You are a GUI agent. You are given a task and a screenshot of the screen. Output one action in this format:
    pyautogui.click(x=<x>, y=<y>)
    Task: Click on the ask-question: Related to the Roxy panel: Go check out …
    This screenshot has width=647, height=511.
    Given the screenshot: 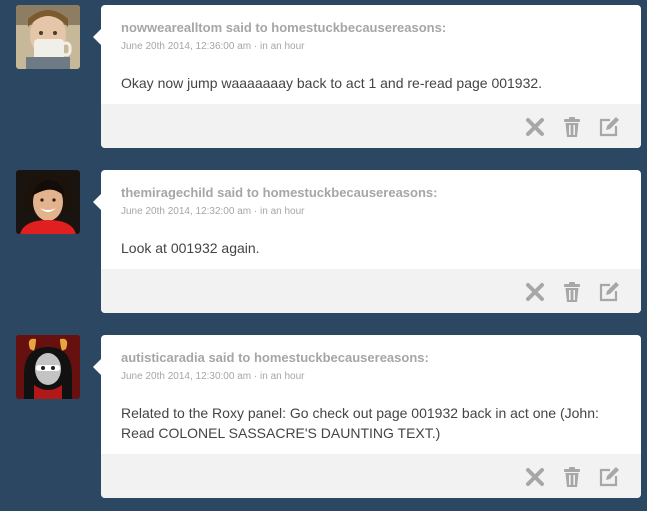 What is the action you would take?
    pyautogui.click(x=360, y=423)
    